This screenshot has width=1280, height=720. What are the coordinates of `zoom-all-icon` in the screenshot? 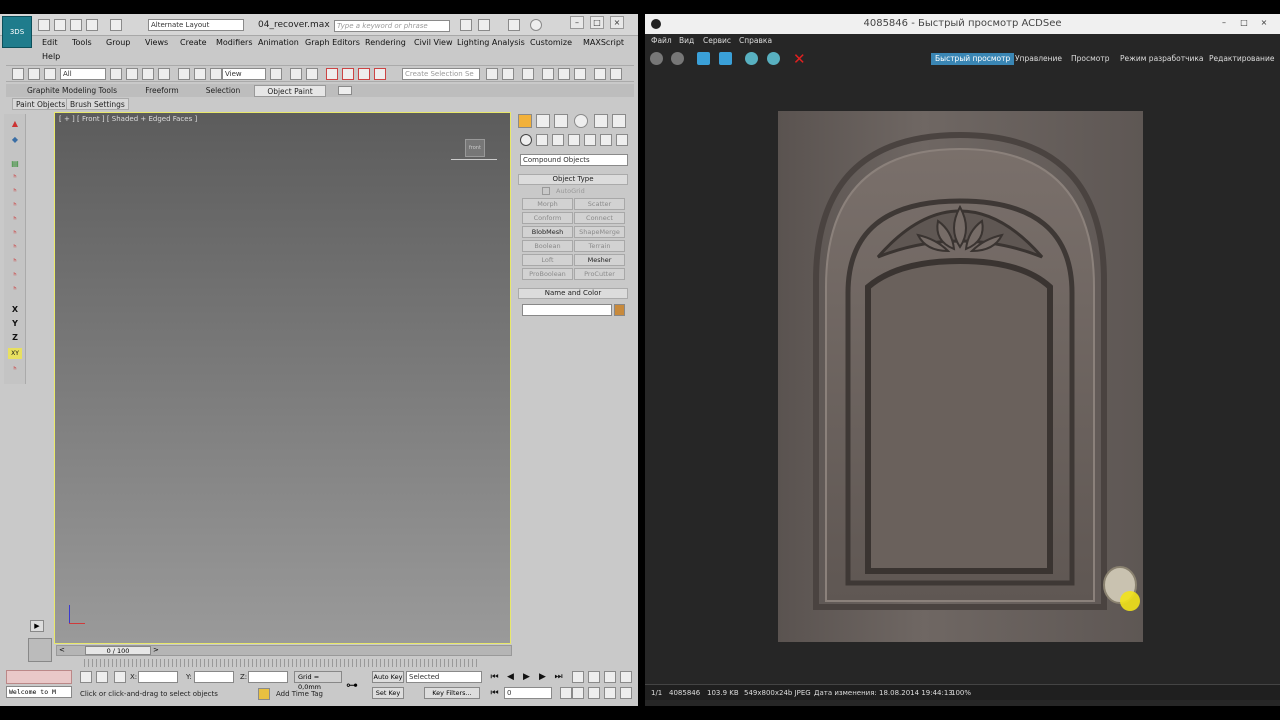 It's located at (594, 677).